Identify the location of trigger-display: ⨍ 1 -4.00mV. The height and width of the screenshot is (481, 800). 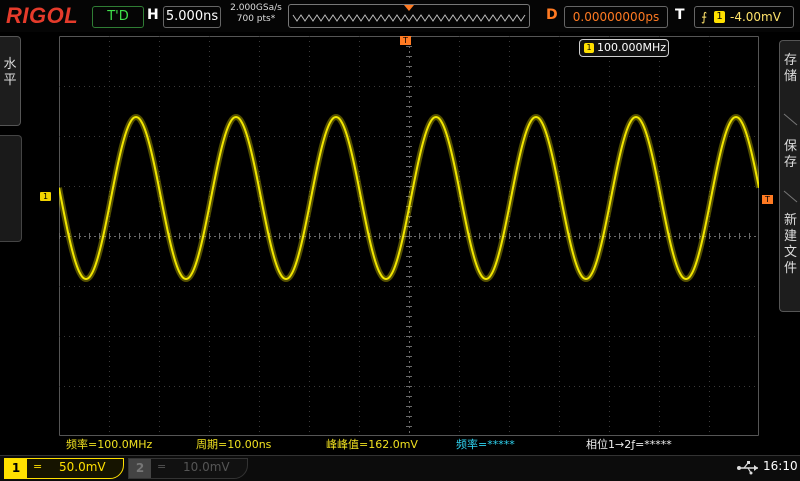
(744, 17).